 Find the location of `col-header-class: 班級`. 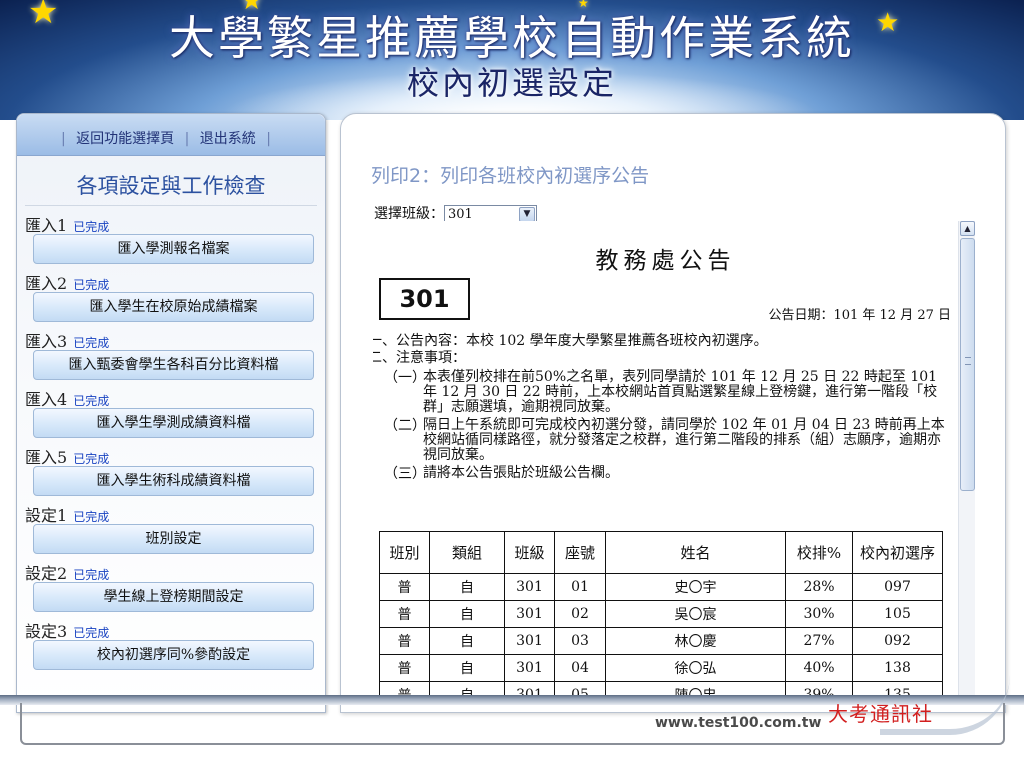

col-header-class: 班級 is located at coordinates (529, 552).